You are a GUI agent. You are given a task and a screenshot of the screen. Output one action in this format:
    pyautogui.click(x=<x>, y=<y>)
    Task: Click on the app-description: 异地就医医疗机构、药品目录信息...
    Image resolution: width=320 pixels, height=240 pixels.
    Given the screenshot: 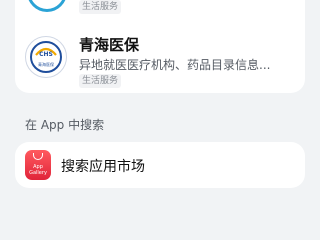 What is the action you would take?
    pyautogui.click(x=175, y=65)
    